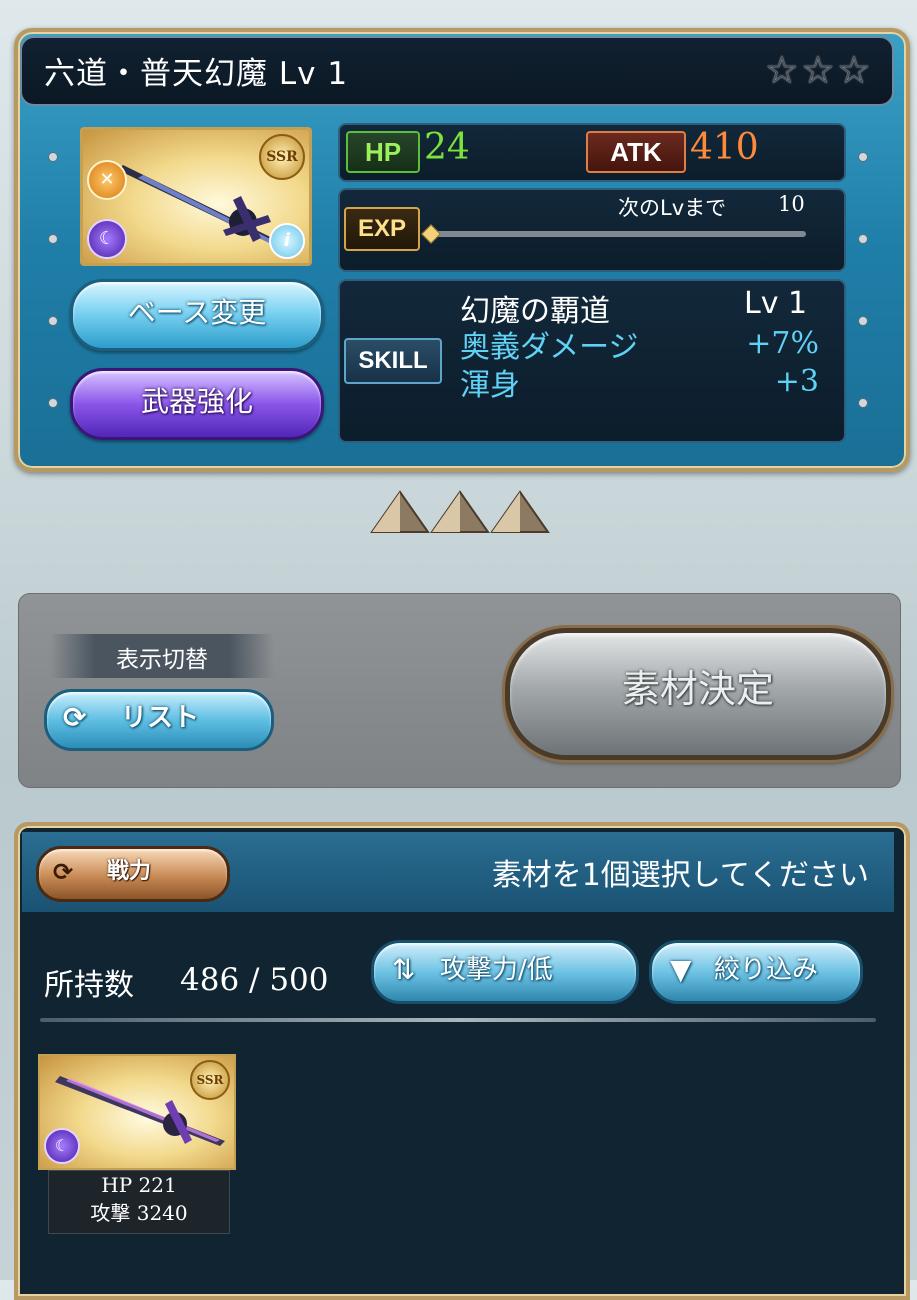  I want to click on list-view-label: リスト, so click(160, 718).